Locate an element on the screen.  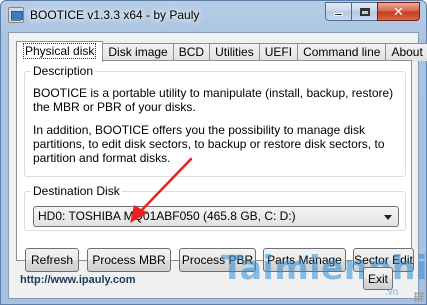
process-mbr-button: Process MBR is located at coordinates (129, 260).